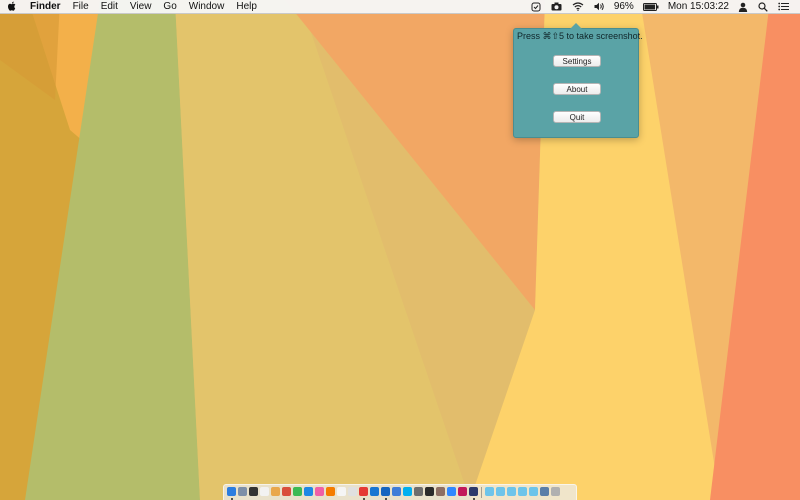  I want to click on dock-folder-4-icon, so click(522, 491).